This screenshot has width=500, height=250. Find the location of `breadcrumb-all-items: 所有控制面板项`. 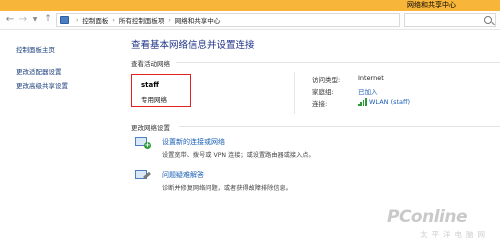

breadcrumb-all-items: 所有控制面板项 is located at coordinates (142, 20).